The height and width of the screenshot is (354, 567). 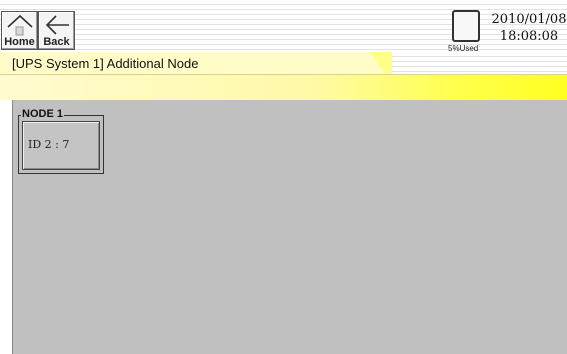 What do you see at coordinates (283, 26) in the screenshot?
I see `top-bar: Home Back 5%Used 2010/01/08 18:08:08` at bounding box center [283, 26].